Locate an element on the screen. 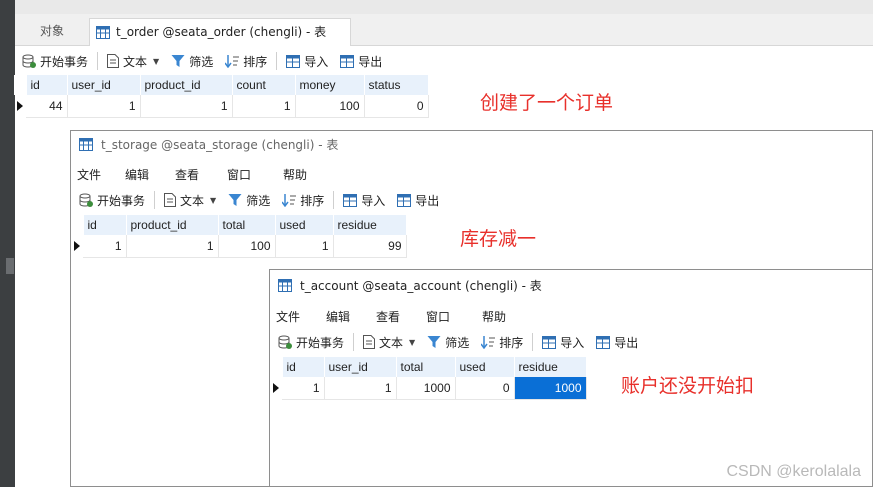 Image resolution: width=873 pixels, height=487 pixels. storage-window-titlebar: t_storage @seata_storage (chengli) - 表 is located at coordinates (471, 145).